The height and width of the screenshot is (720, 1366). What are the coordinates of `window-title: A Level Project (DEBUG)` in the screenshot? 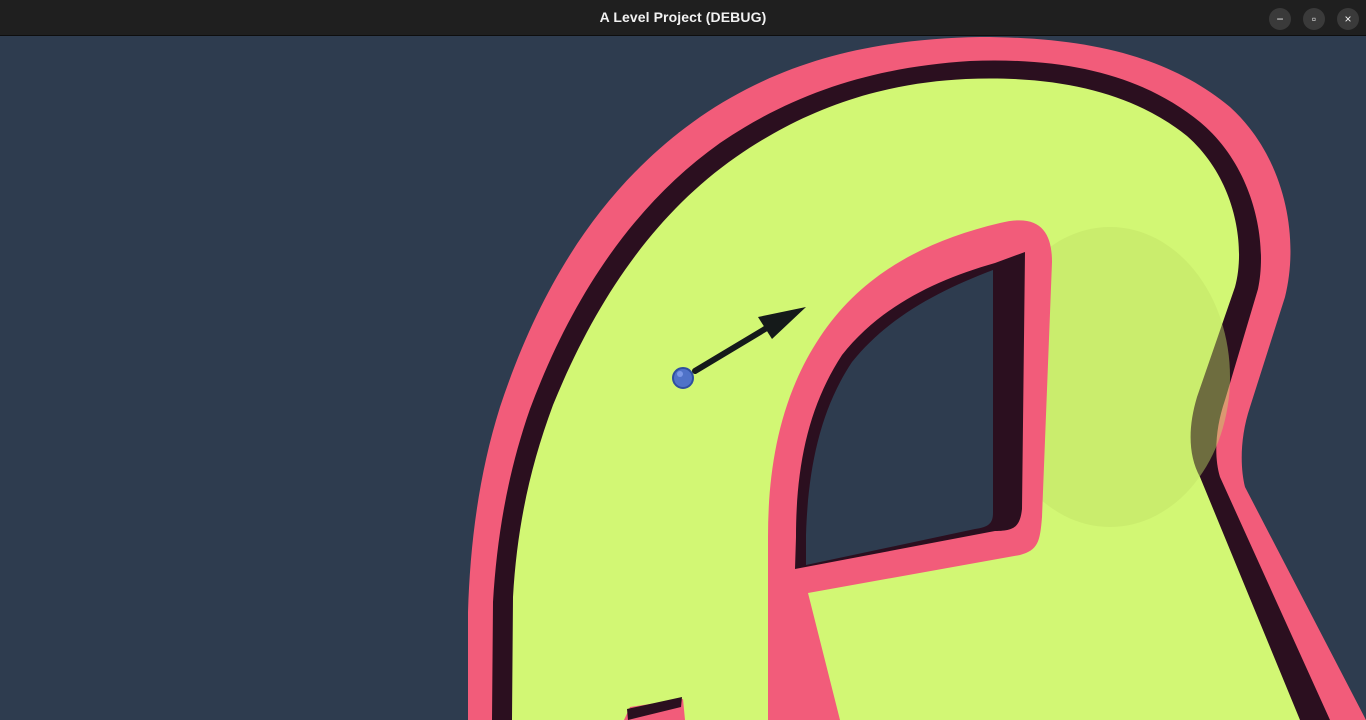 It's located at (683, 17).